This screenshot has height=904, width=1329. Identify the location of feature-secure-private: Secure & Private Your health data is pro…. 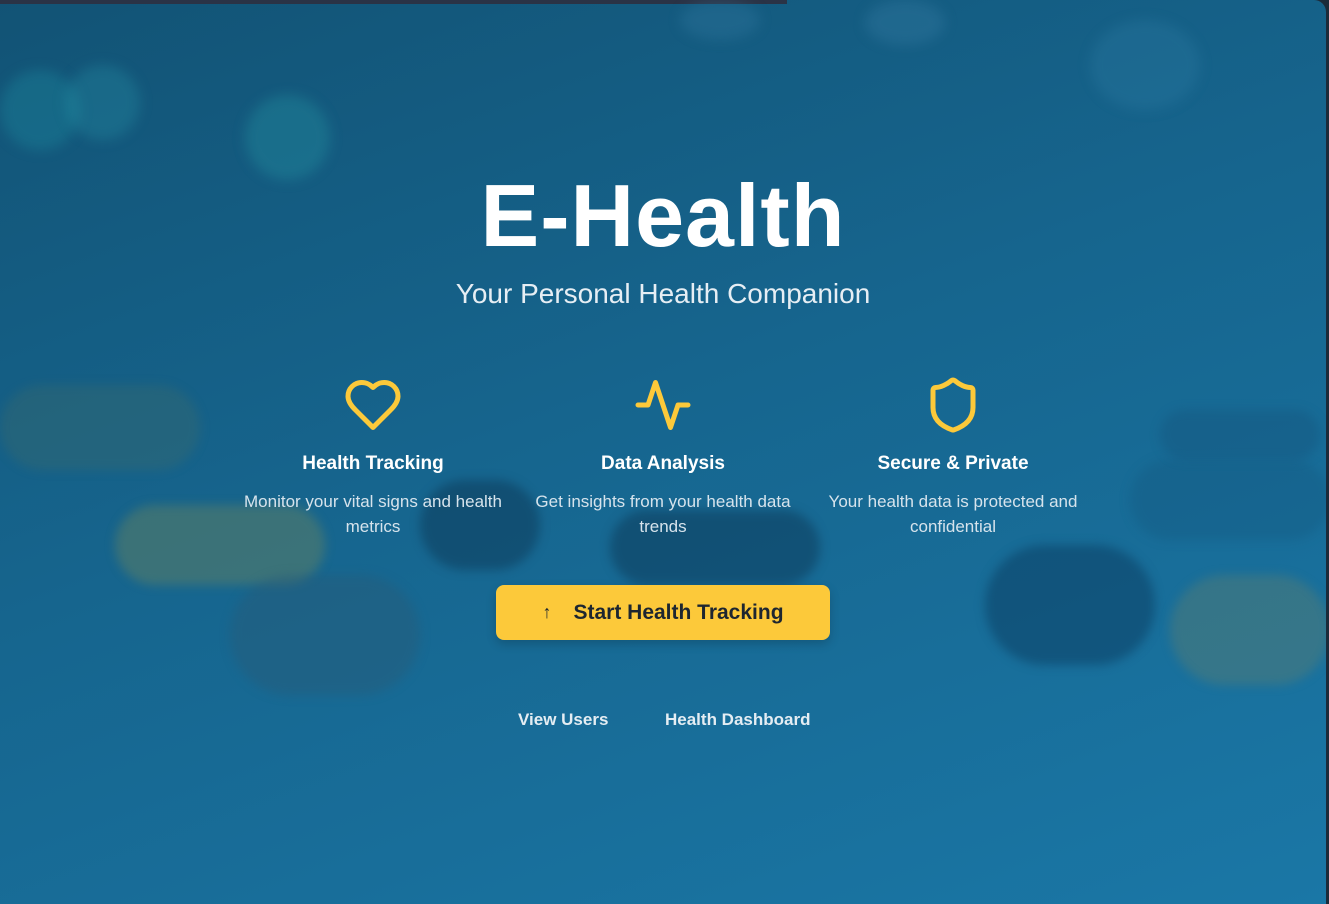
(953, 457).